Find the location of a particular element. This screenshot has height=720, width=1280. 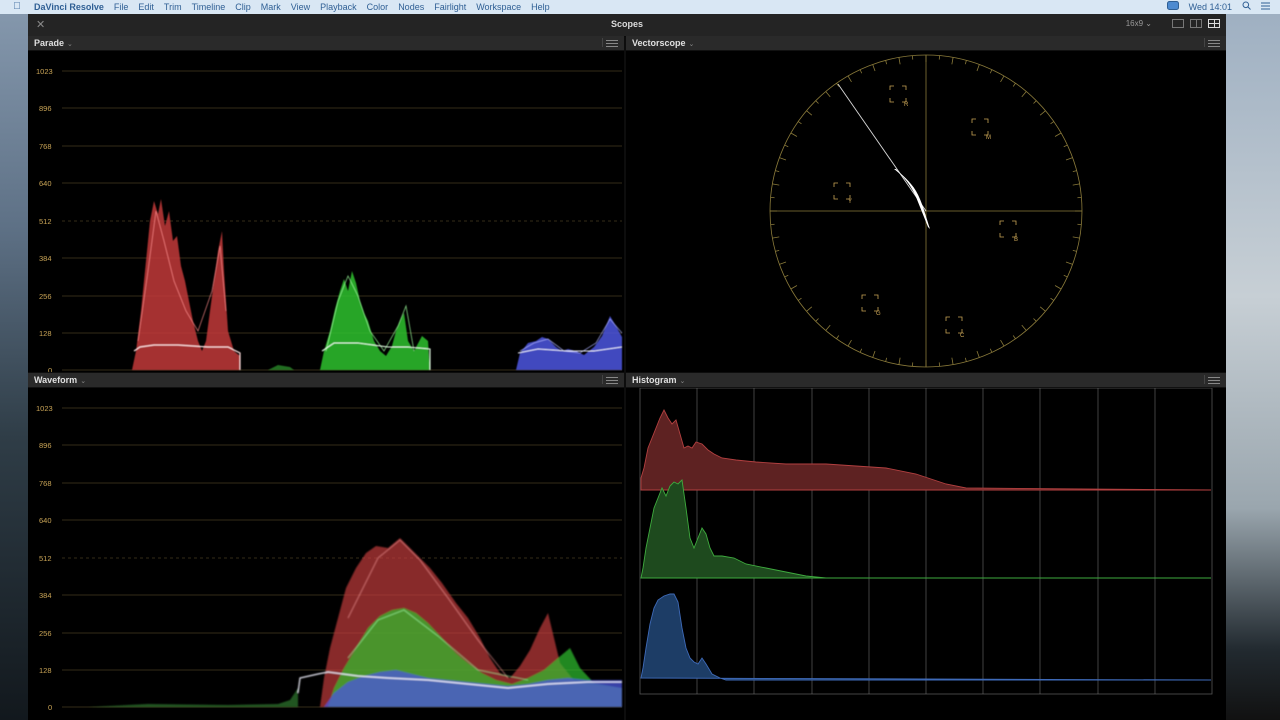

scale-label: 640 is located at coordinates (45, 520).